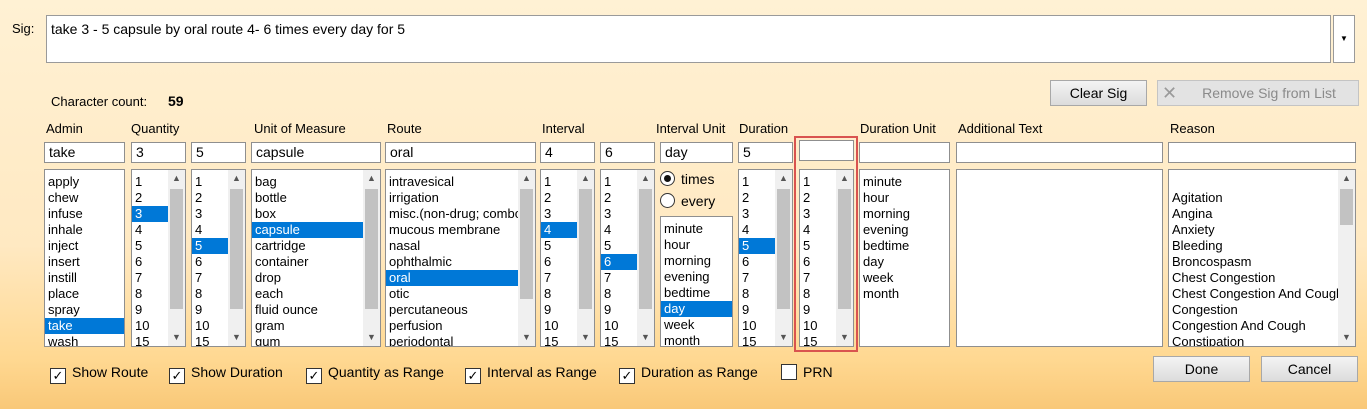 This screenshot has height=409, width=1367. Describe the element at coordinates (307, 214) in the screenshot. I see `list-item: box` at that location.